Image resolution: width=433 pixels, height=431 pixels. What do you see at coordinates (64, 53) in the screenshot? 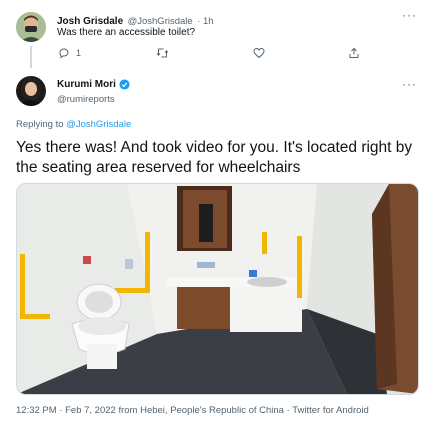
I see `reply-icon` at bounding box center [64, 53].